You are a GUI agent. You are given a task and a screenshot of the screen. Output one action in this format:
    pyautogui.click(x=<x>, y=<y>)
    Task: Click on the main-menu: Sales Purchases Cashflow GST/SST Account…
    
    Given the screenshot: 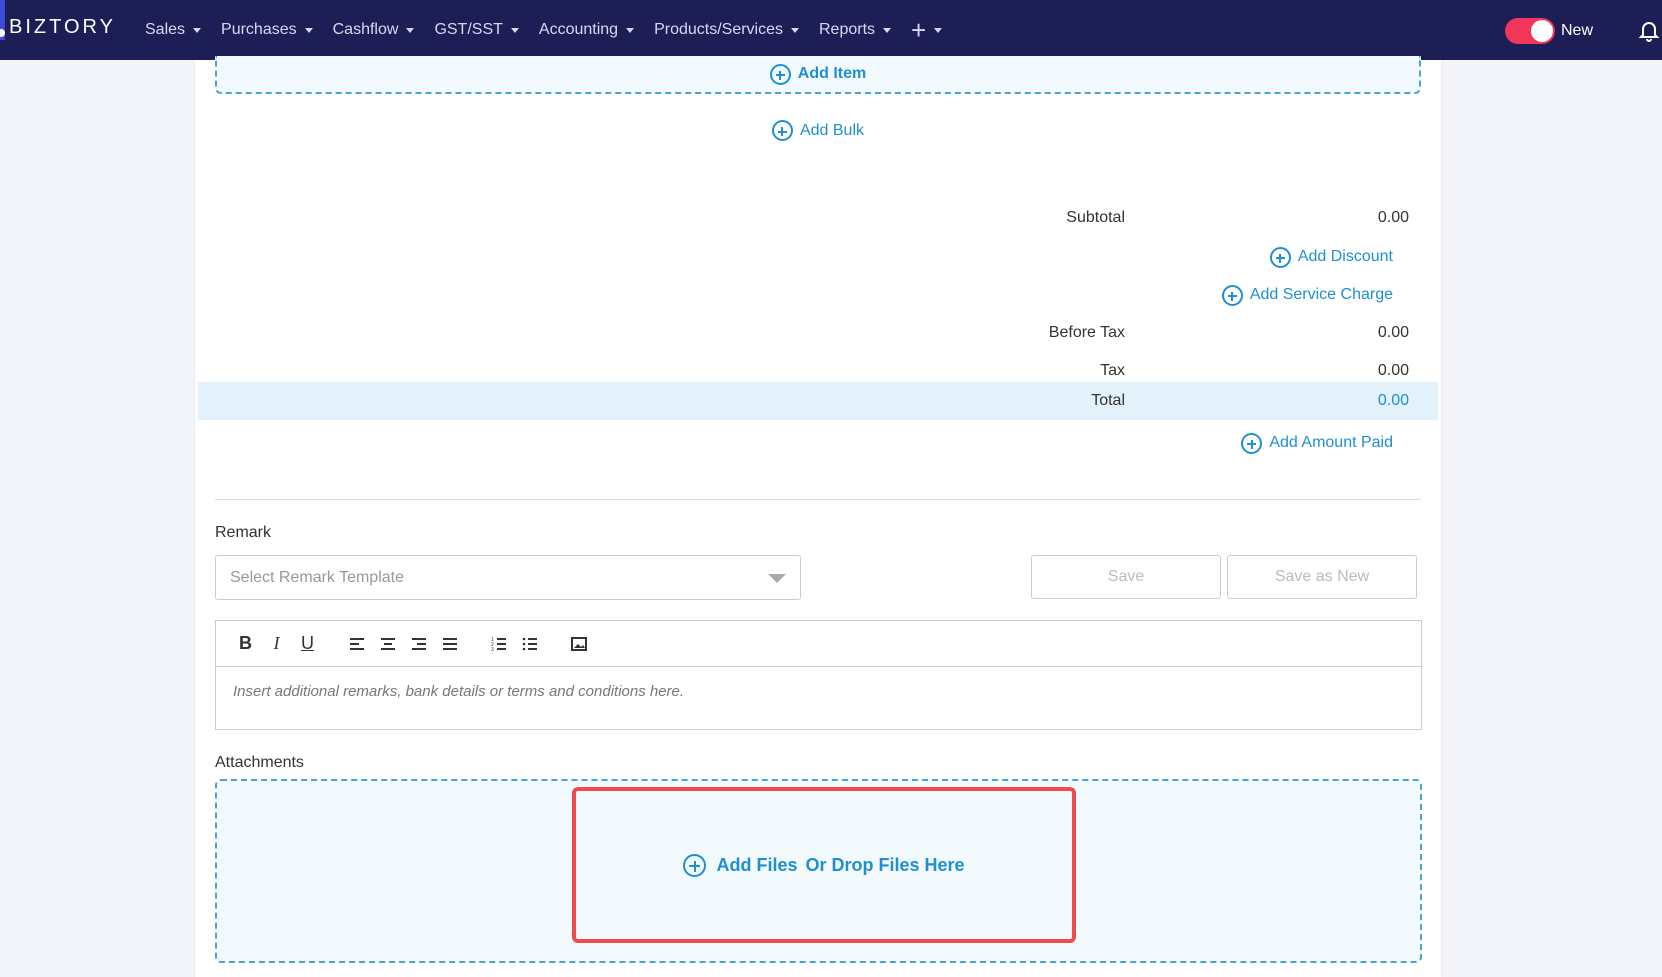 What is the action you would take?
    pyautogui.click(x=553, y=30)
    